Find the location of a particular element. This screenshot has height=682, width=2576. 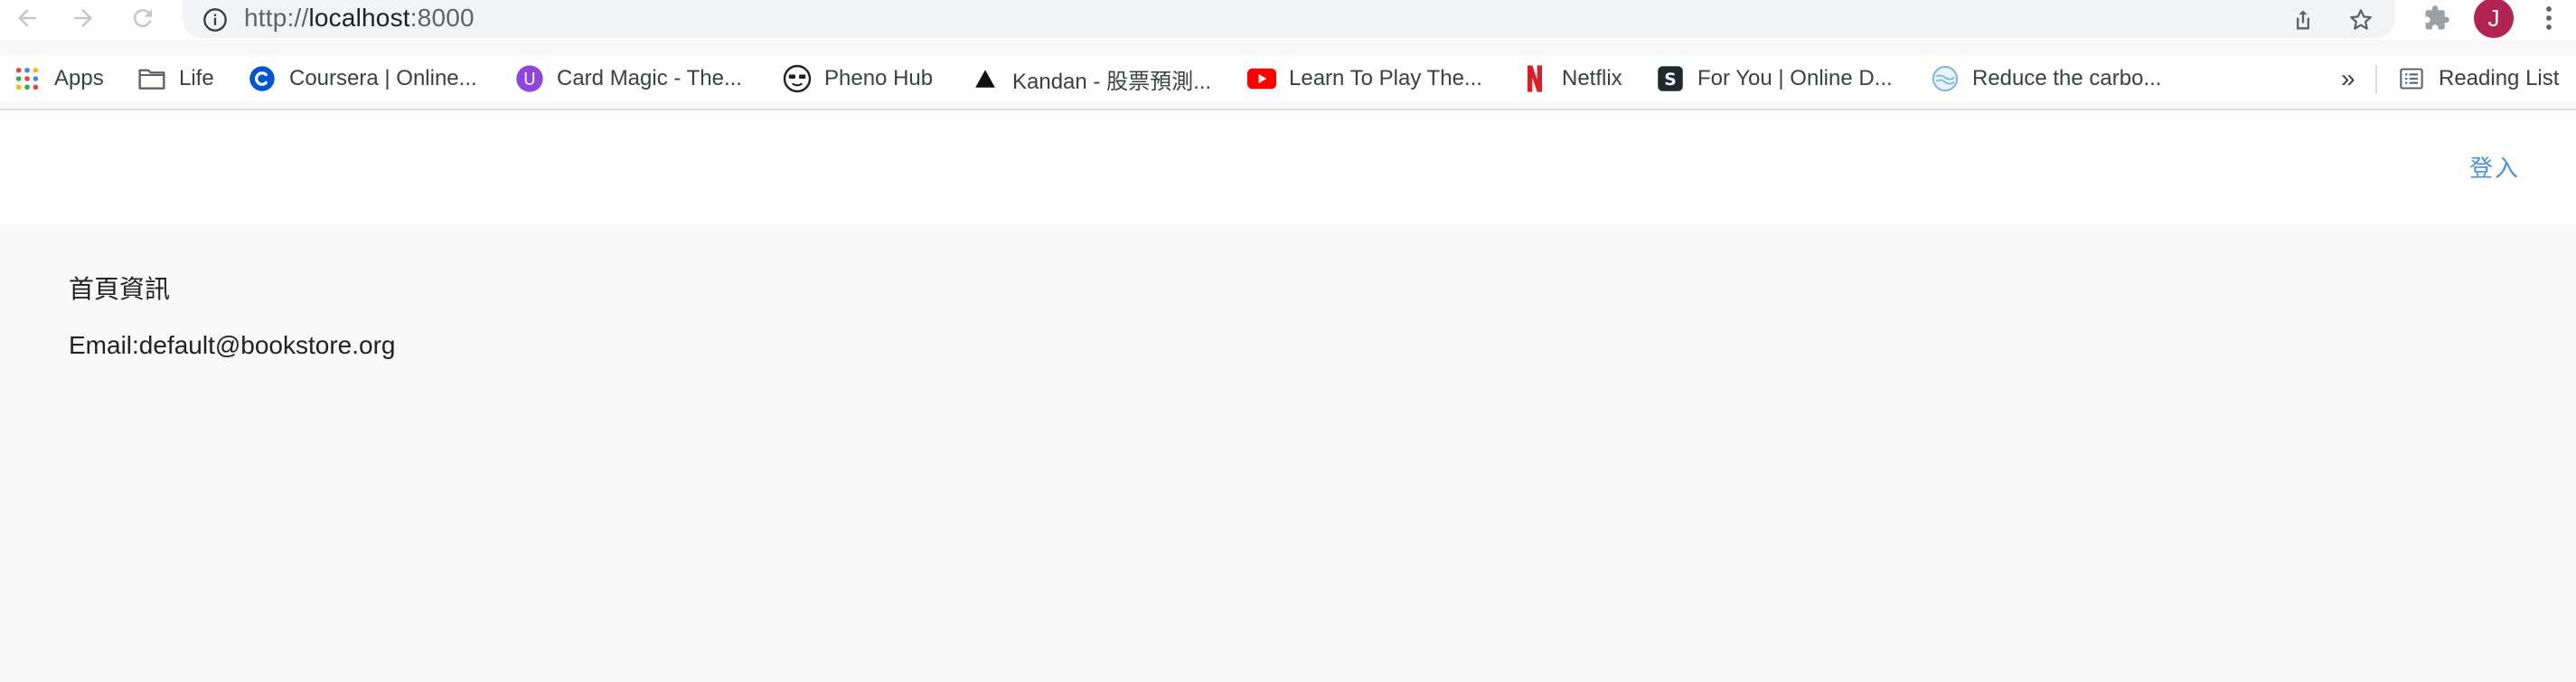

contact-email: Email:default@bookstore.org is located at coordinates (233, 345).